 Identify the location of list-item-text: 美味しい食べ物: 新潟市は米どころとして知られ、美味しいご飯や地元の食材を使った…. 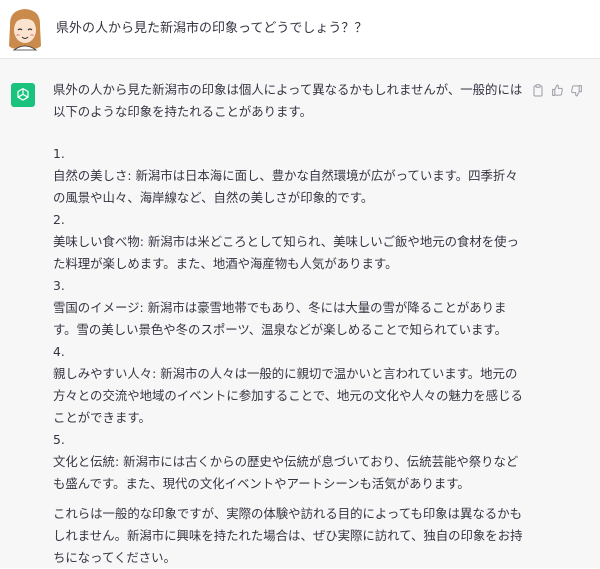
(286, 252).